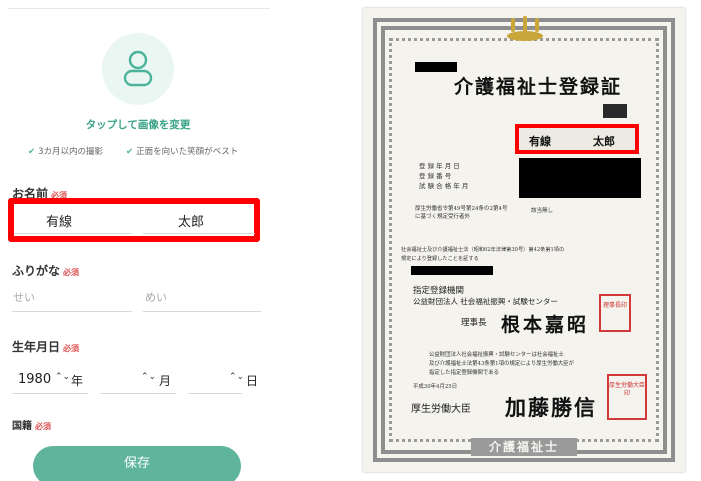  I want to click on month-unit: 月, so click(165, 381).